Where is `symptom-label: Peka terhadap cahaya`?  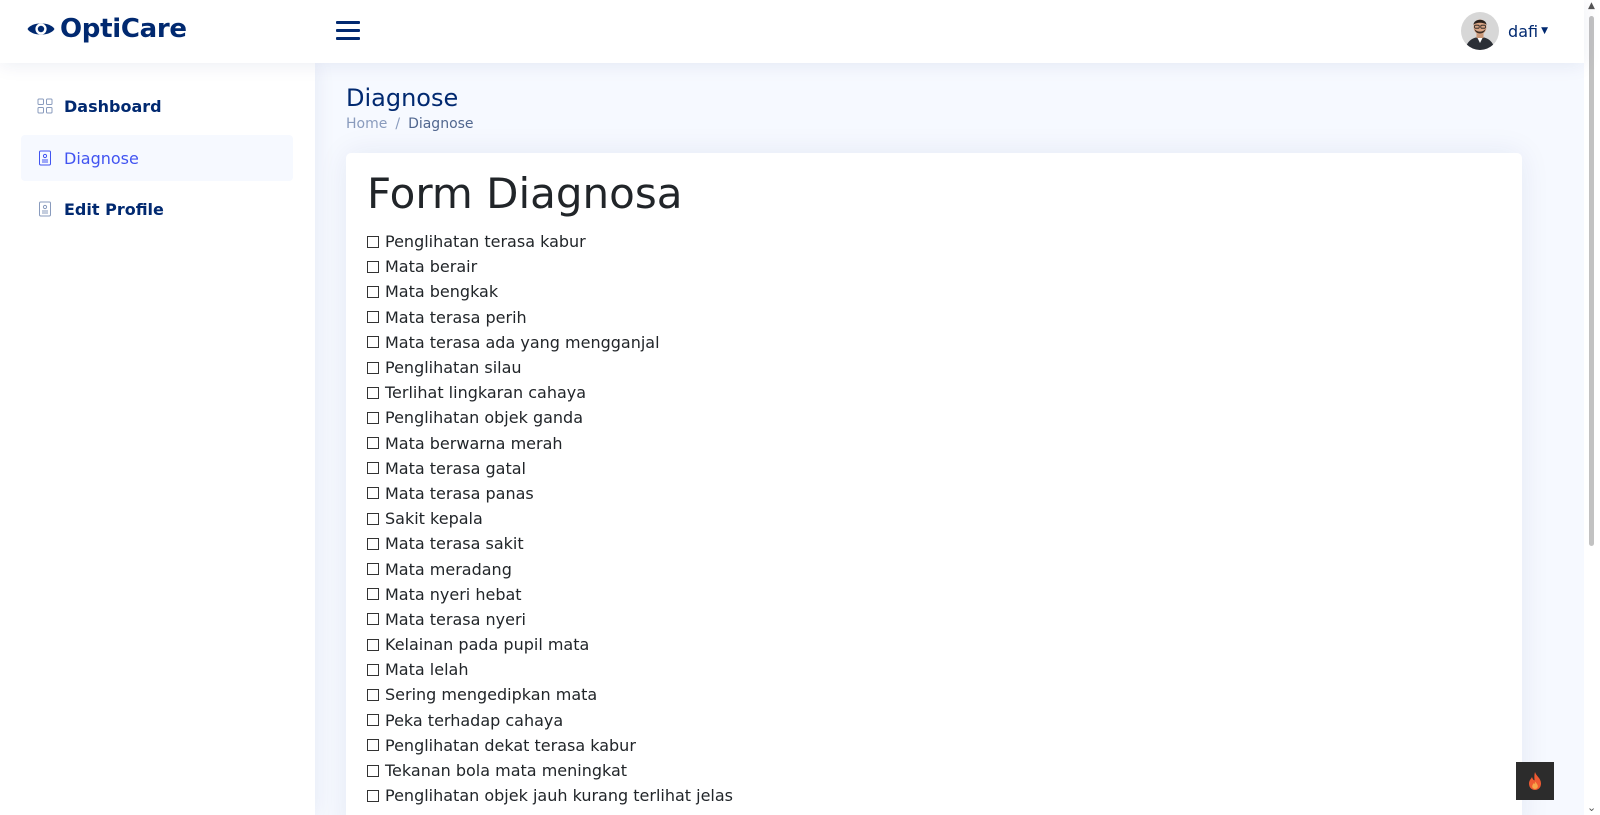
symptom-label: Peka terhadap cahaya is located at coordinates (474, 720).